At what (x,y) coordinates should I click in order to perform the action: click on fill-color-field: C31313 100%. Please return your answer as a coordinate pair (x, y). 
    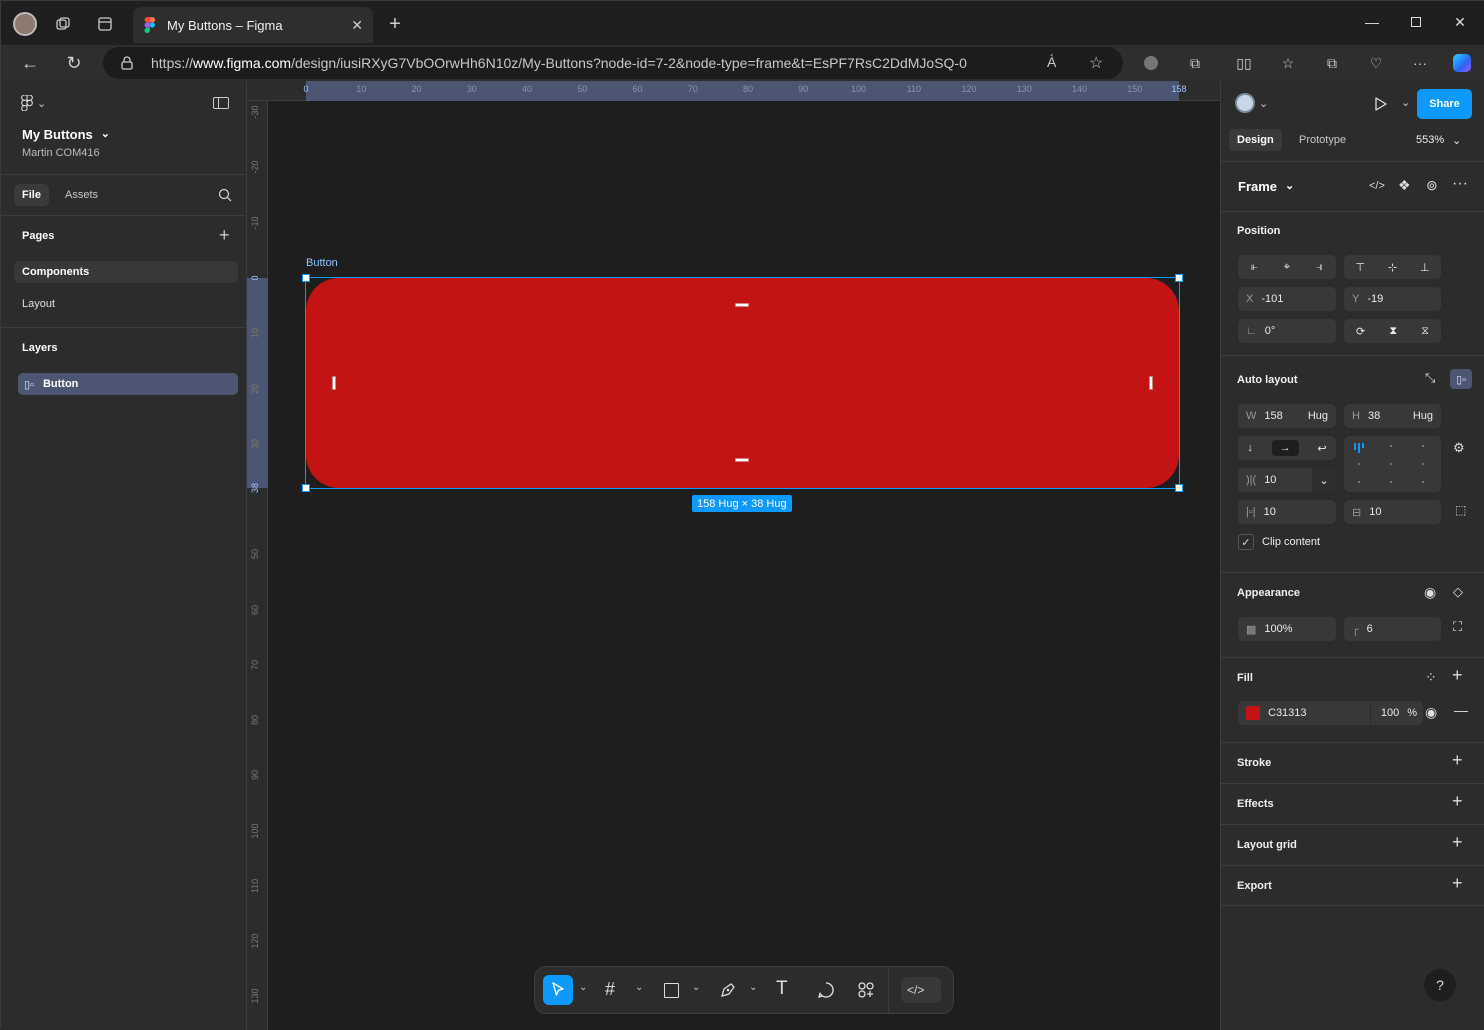
    Looking at the image, I should click on (1330, 713).